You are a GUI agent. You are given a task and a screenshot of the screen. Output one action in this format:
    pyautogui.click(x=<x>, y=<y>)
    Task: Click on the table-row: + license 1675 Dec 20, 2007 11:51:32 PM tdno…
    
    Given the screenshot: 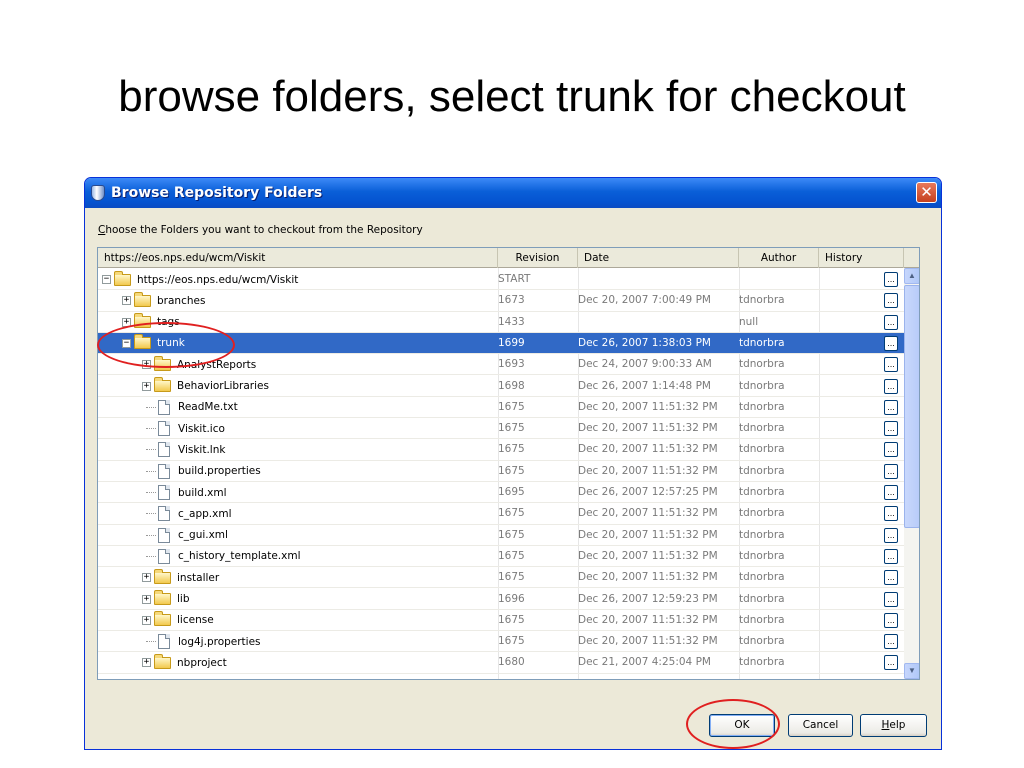 What is the action you would take?
    pyautogui.click(x=501, y=621)
    